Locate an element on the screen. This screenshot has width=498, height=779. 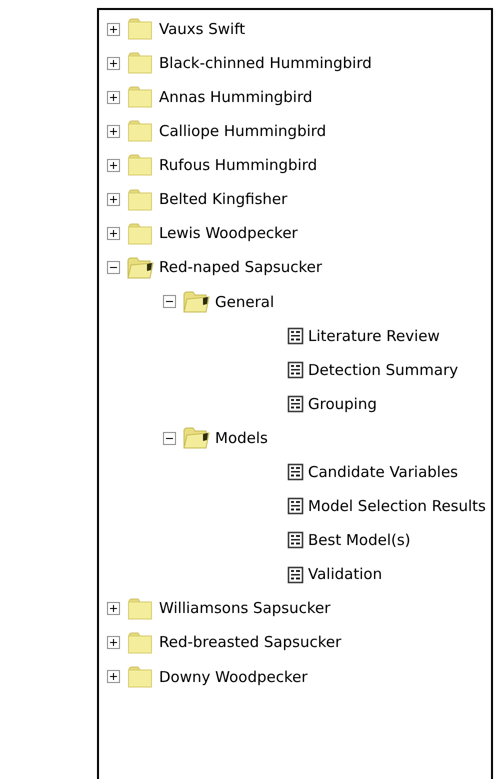
tree-item-label: Models is located at coordinates (241, 438).